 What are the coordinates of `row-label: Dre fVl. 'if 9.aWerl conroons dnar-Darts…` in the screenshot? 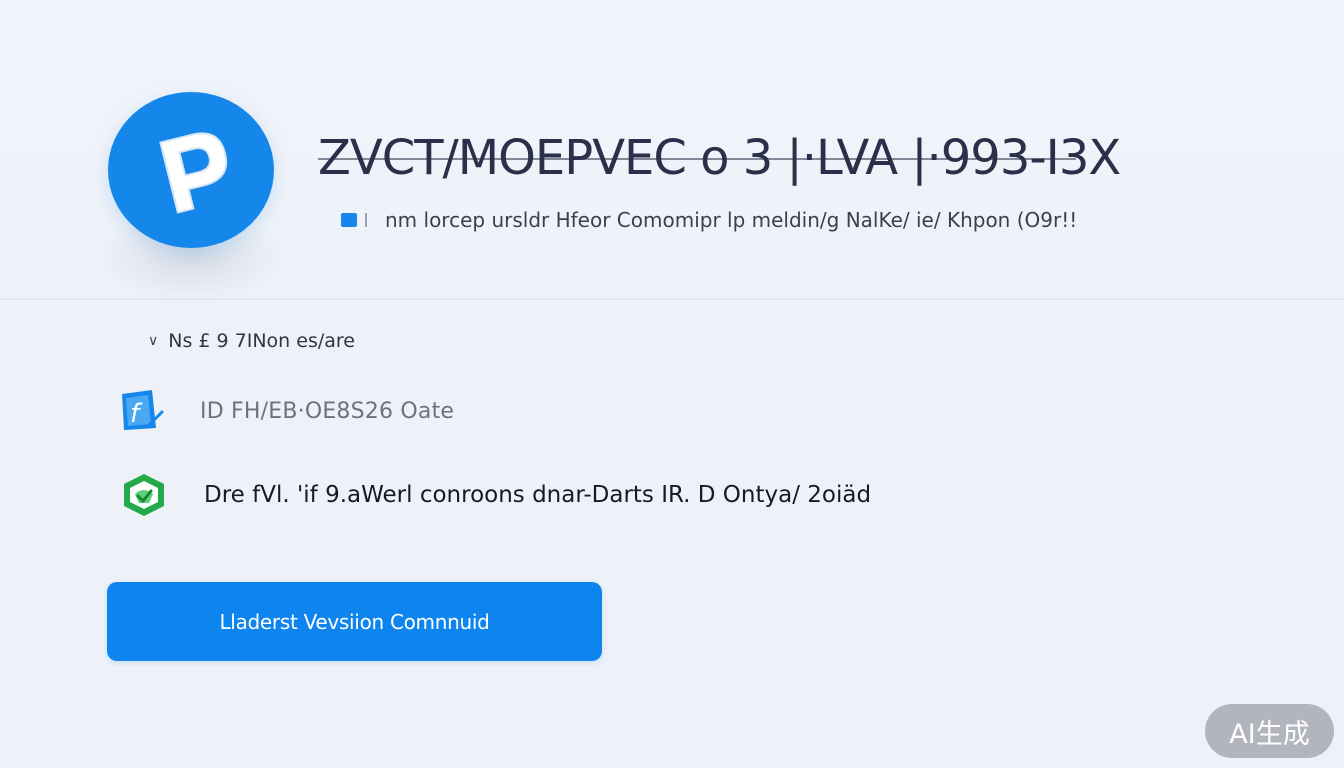 It's located at (538, 495).